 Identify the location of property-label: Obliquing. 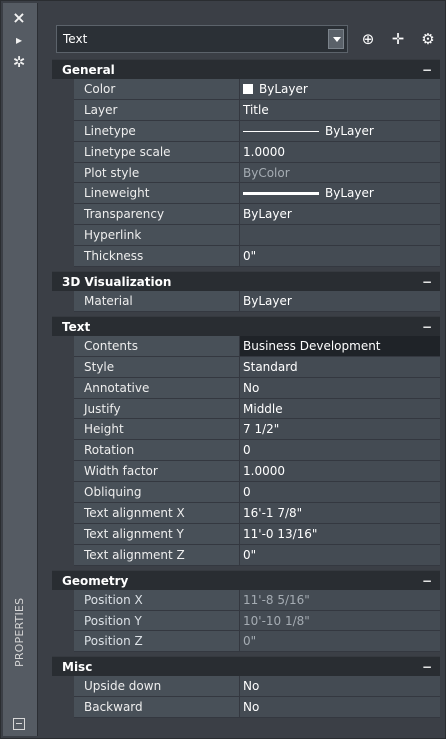
(157, 493).